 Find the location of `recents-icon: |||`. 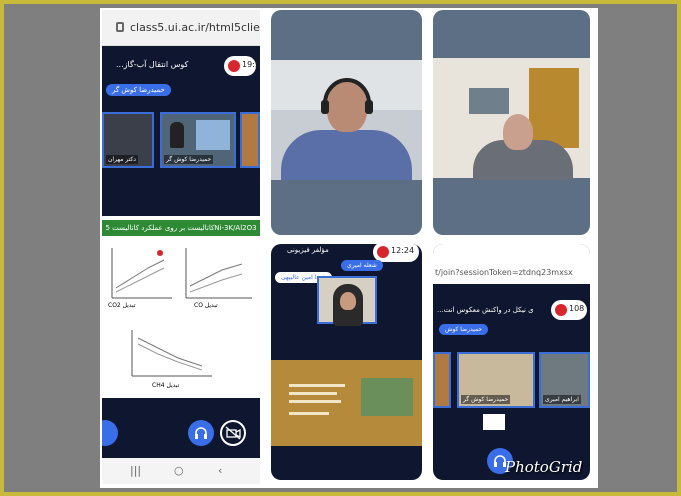

recents-icon: ||| is located at coordinates (135, 470).